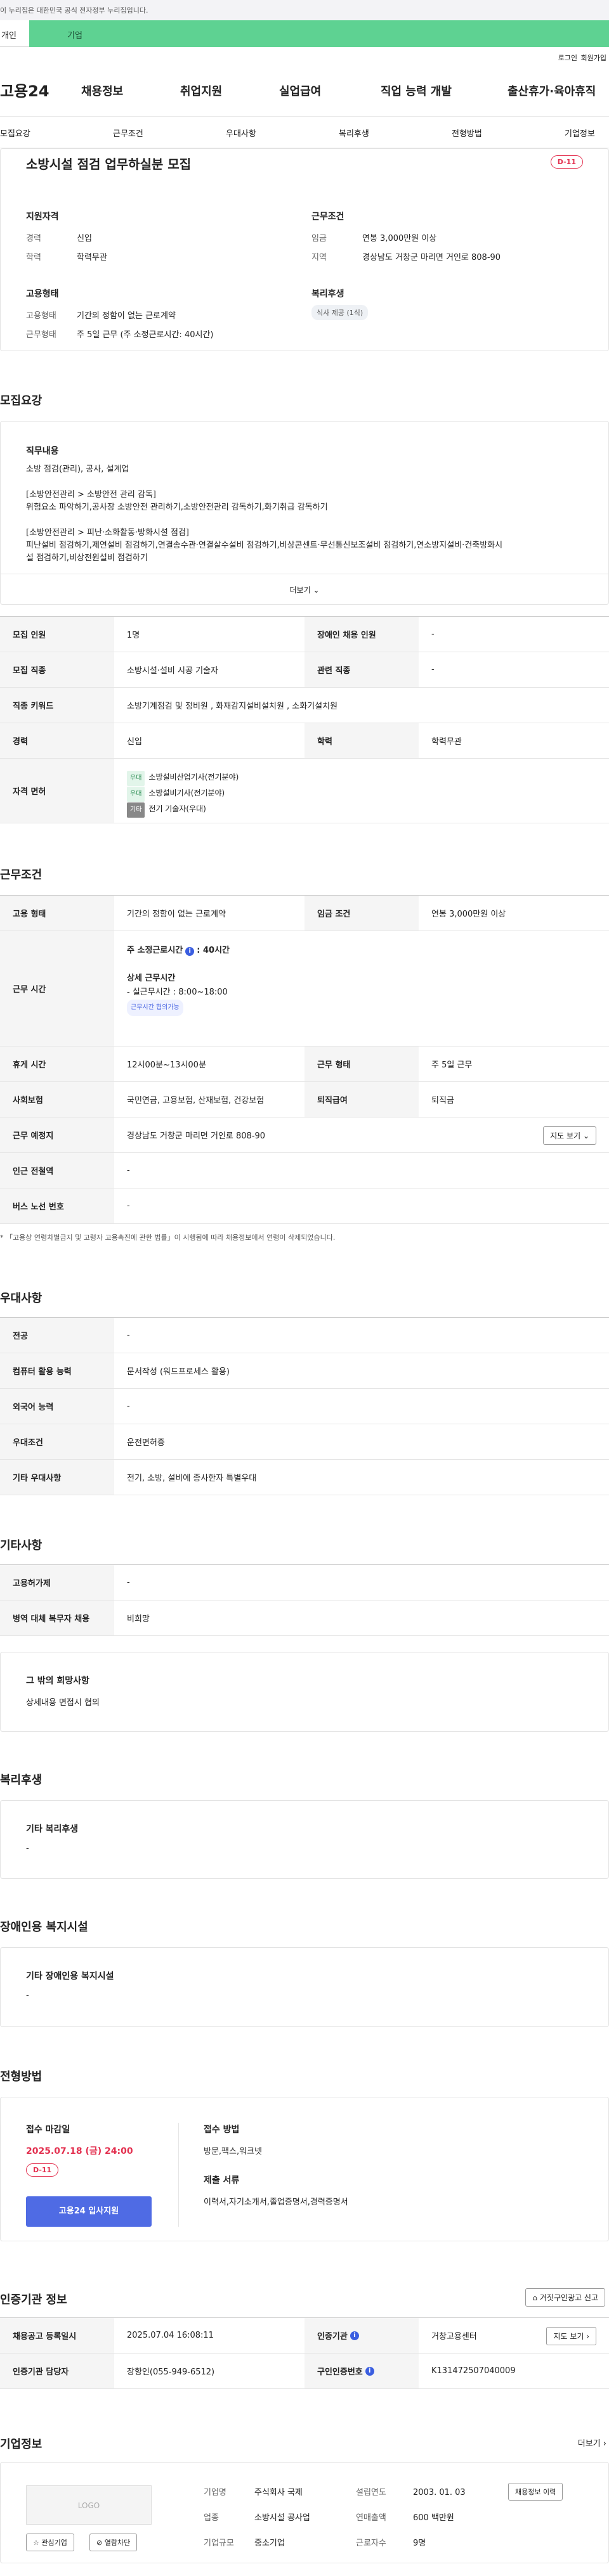 This screenshot has height=2576, width=609. What do you see at coordinates (48, 2130) in the screenshot?
I see `deadline-title: 접수 마감일` at bounding box center [48, 2130].